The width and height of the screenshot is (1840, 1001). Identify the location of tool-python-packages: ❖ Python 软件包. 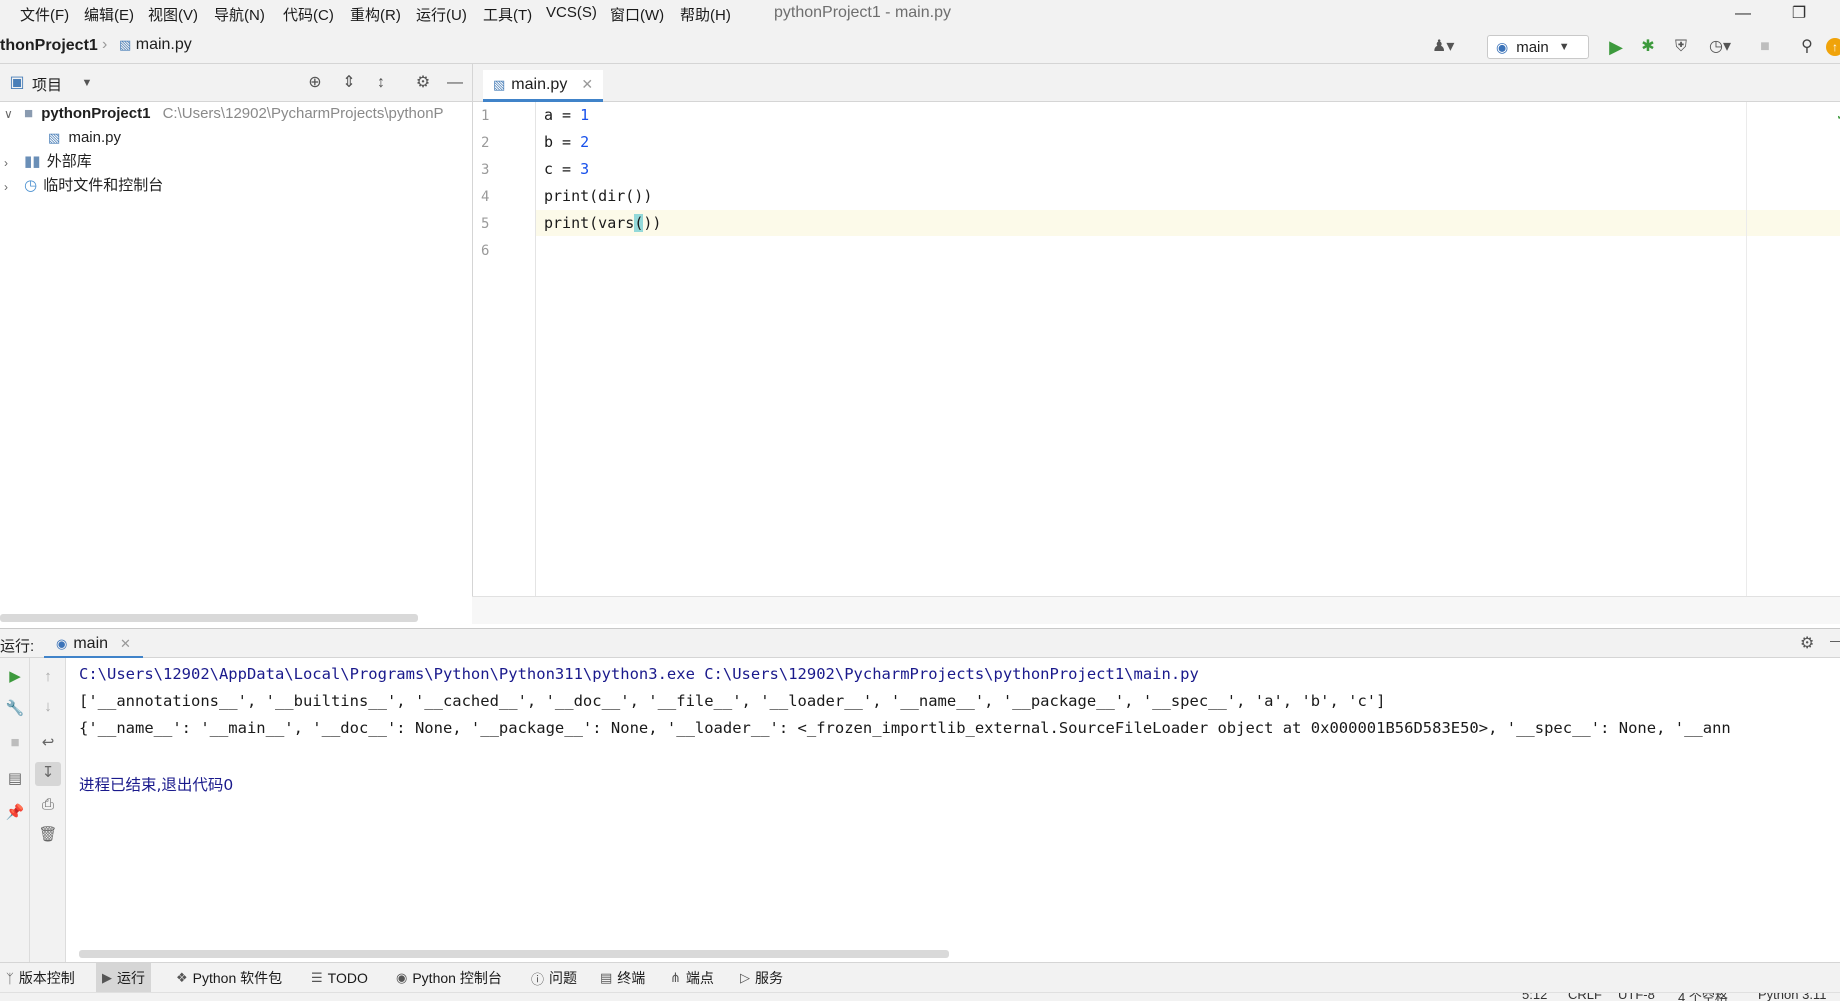
(229, 978).